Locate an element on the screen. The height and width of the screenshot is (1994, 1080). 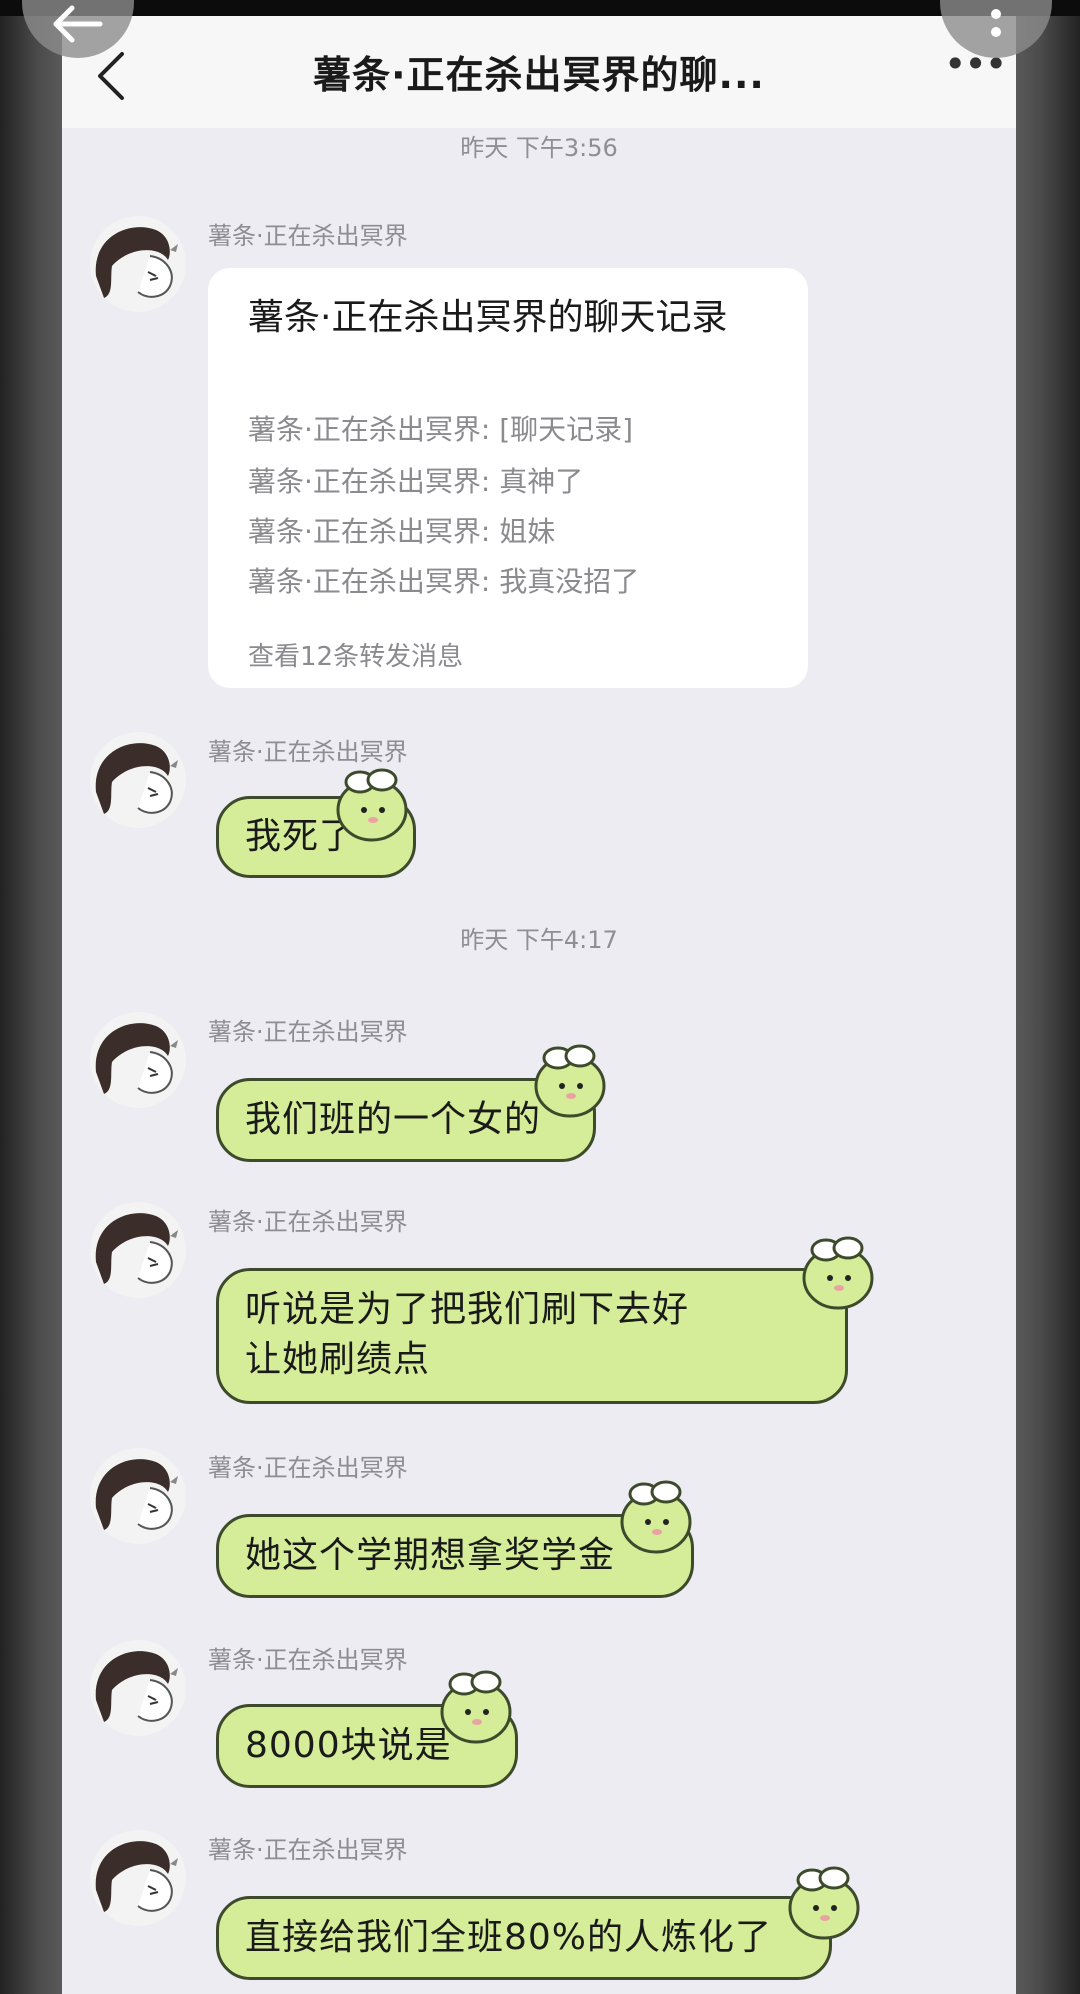
card-line: 薯条·正在杀出冥界: [聊天记录] is located at coordinates (441, 429).